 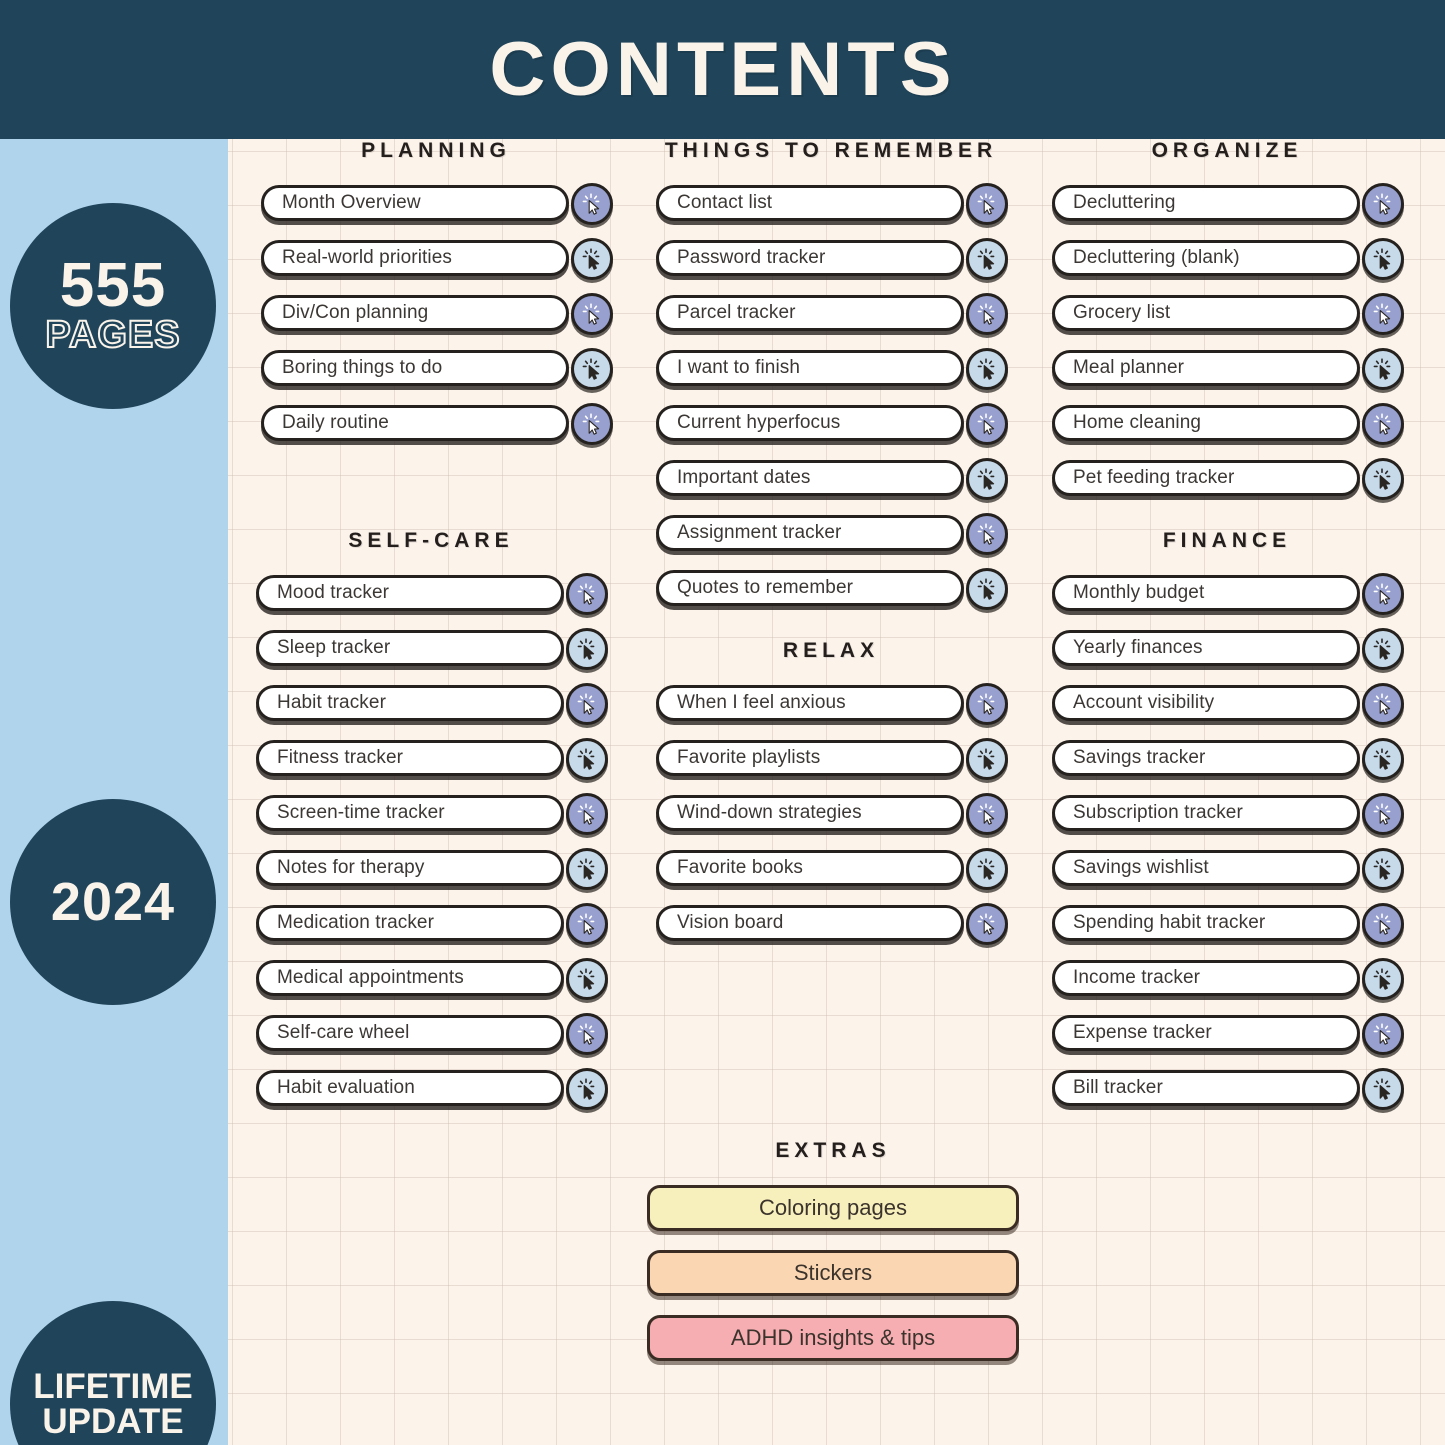 I want to click on list-item: Real-world priorities, so click(x=437, y=259).